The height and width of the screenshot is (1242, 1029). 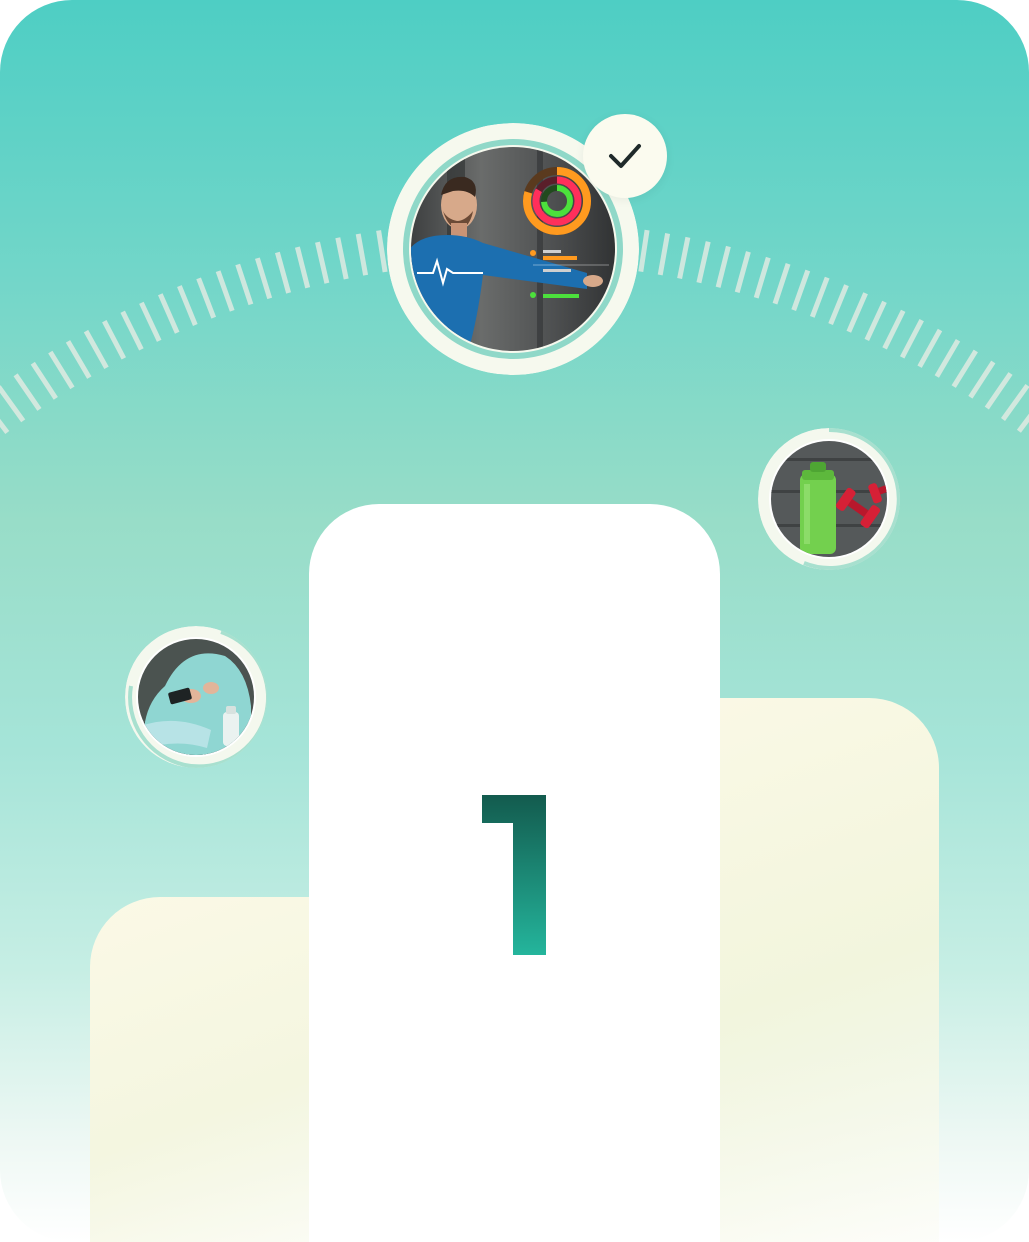 I want to click on rank-number-one, so click(x=514, y=875).